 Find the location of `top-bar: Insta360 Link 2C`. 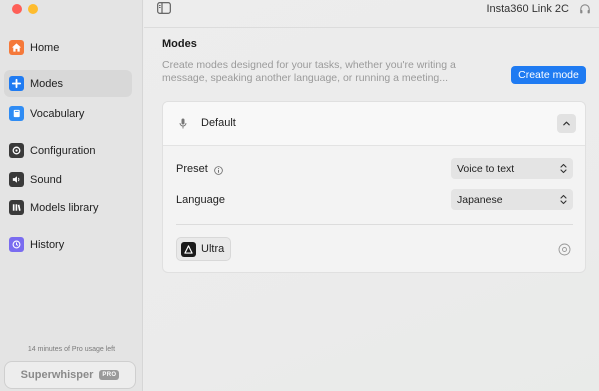

top-bar: Insta360 Link 2C is located at coordinates (371, 14).